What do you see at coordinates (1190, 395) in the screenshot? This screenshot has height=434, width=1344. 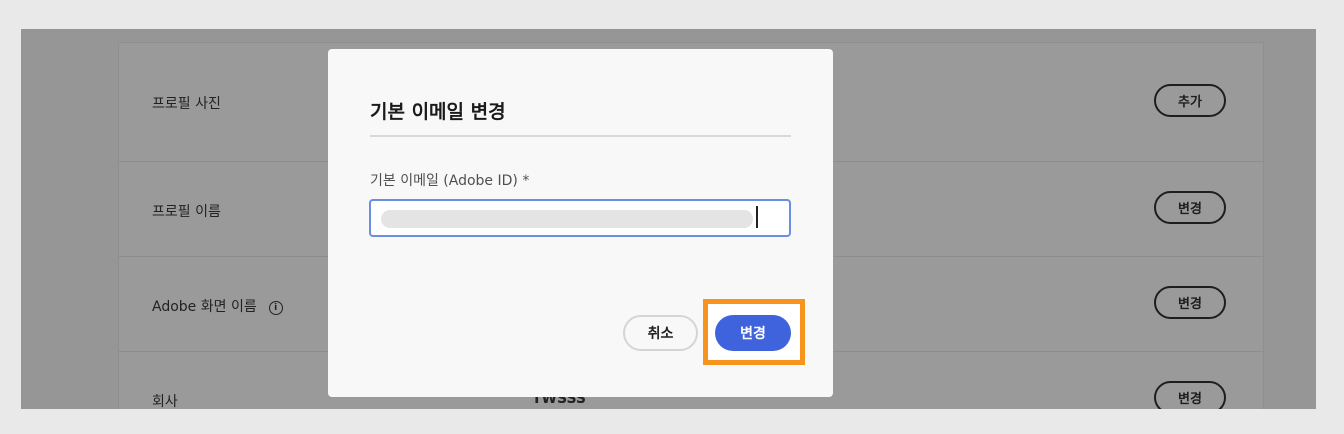 I see `change-company-button: 변경` at bounding box center [1190, 395].